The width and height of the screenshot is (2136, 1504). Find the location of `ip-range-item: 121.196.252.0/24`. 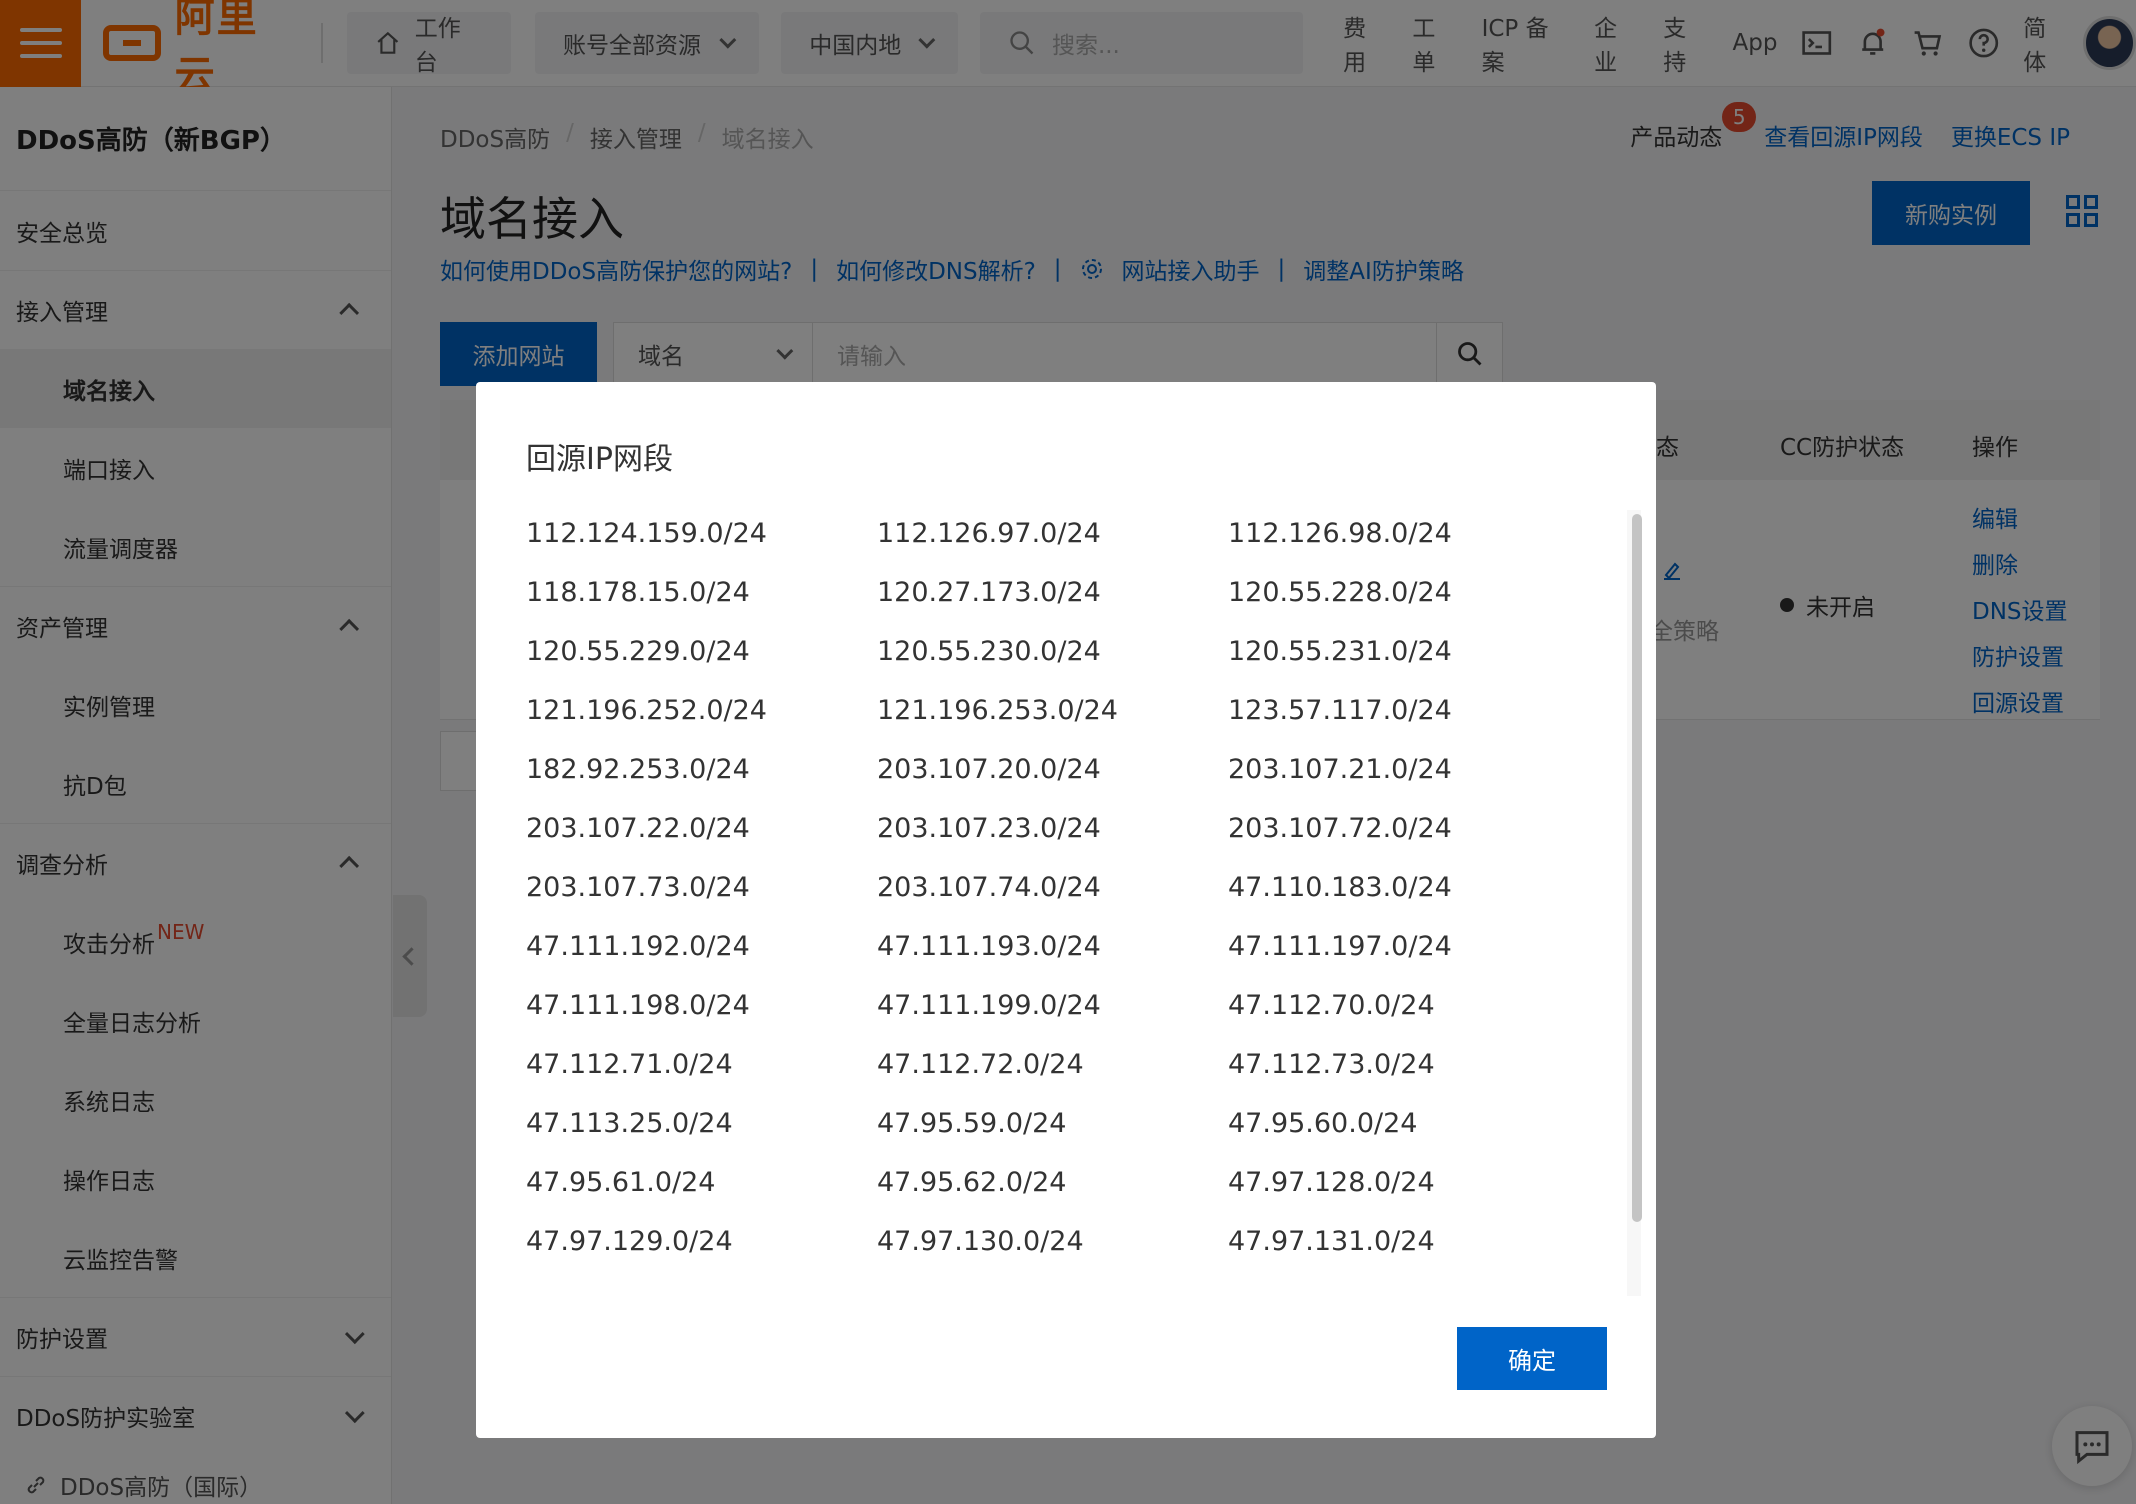

ip-range-item: 121.196.252.0/24 is located at coordinates (646, 710).